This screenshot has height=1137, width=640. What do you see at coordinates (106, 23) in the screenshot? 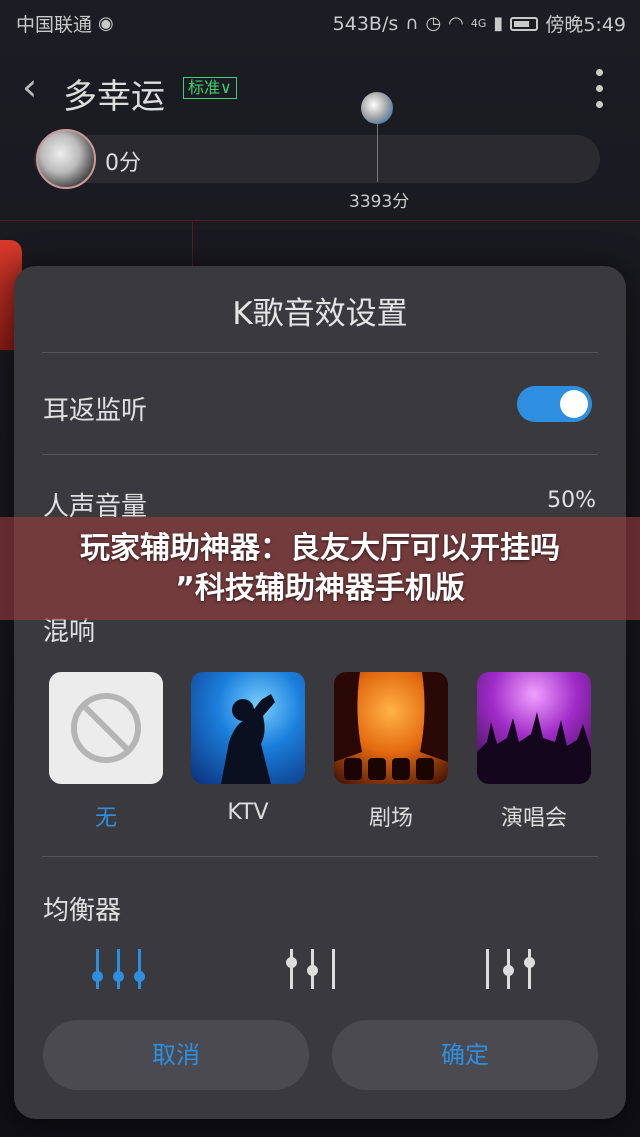
I see `wechat-icon: ◉` at bounding box center [106, 23].